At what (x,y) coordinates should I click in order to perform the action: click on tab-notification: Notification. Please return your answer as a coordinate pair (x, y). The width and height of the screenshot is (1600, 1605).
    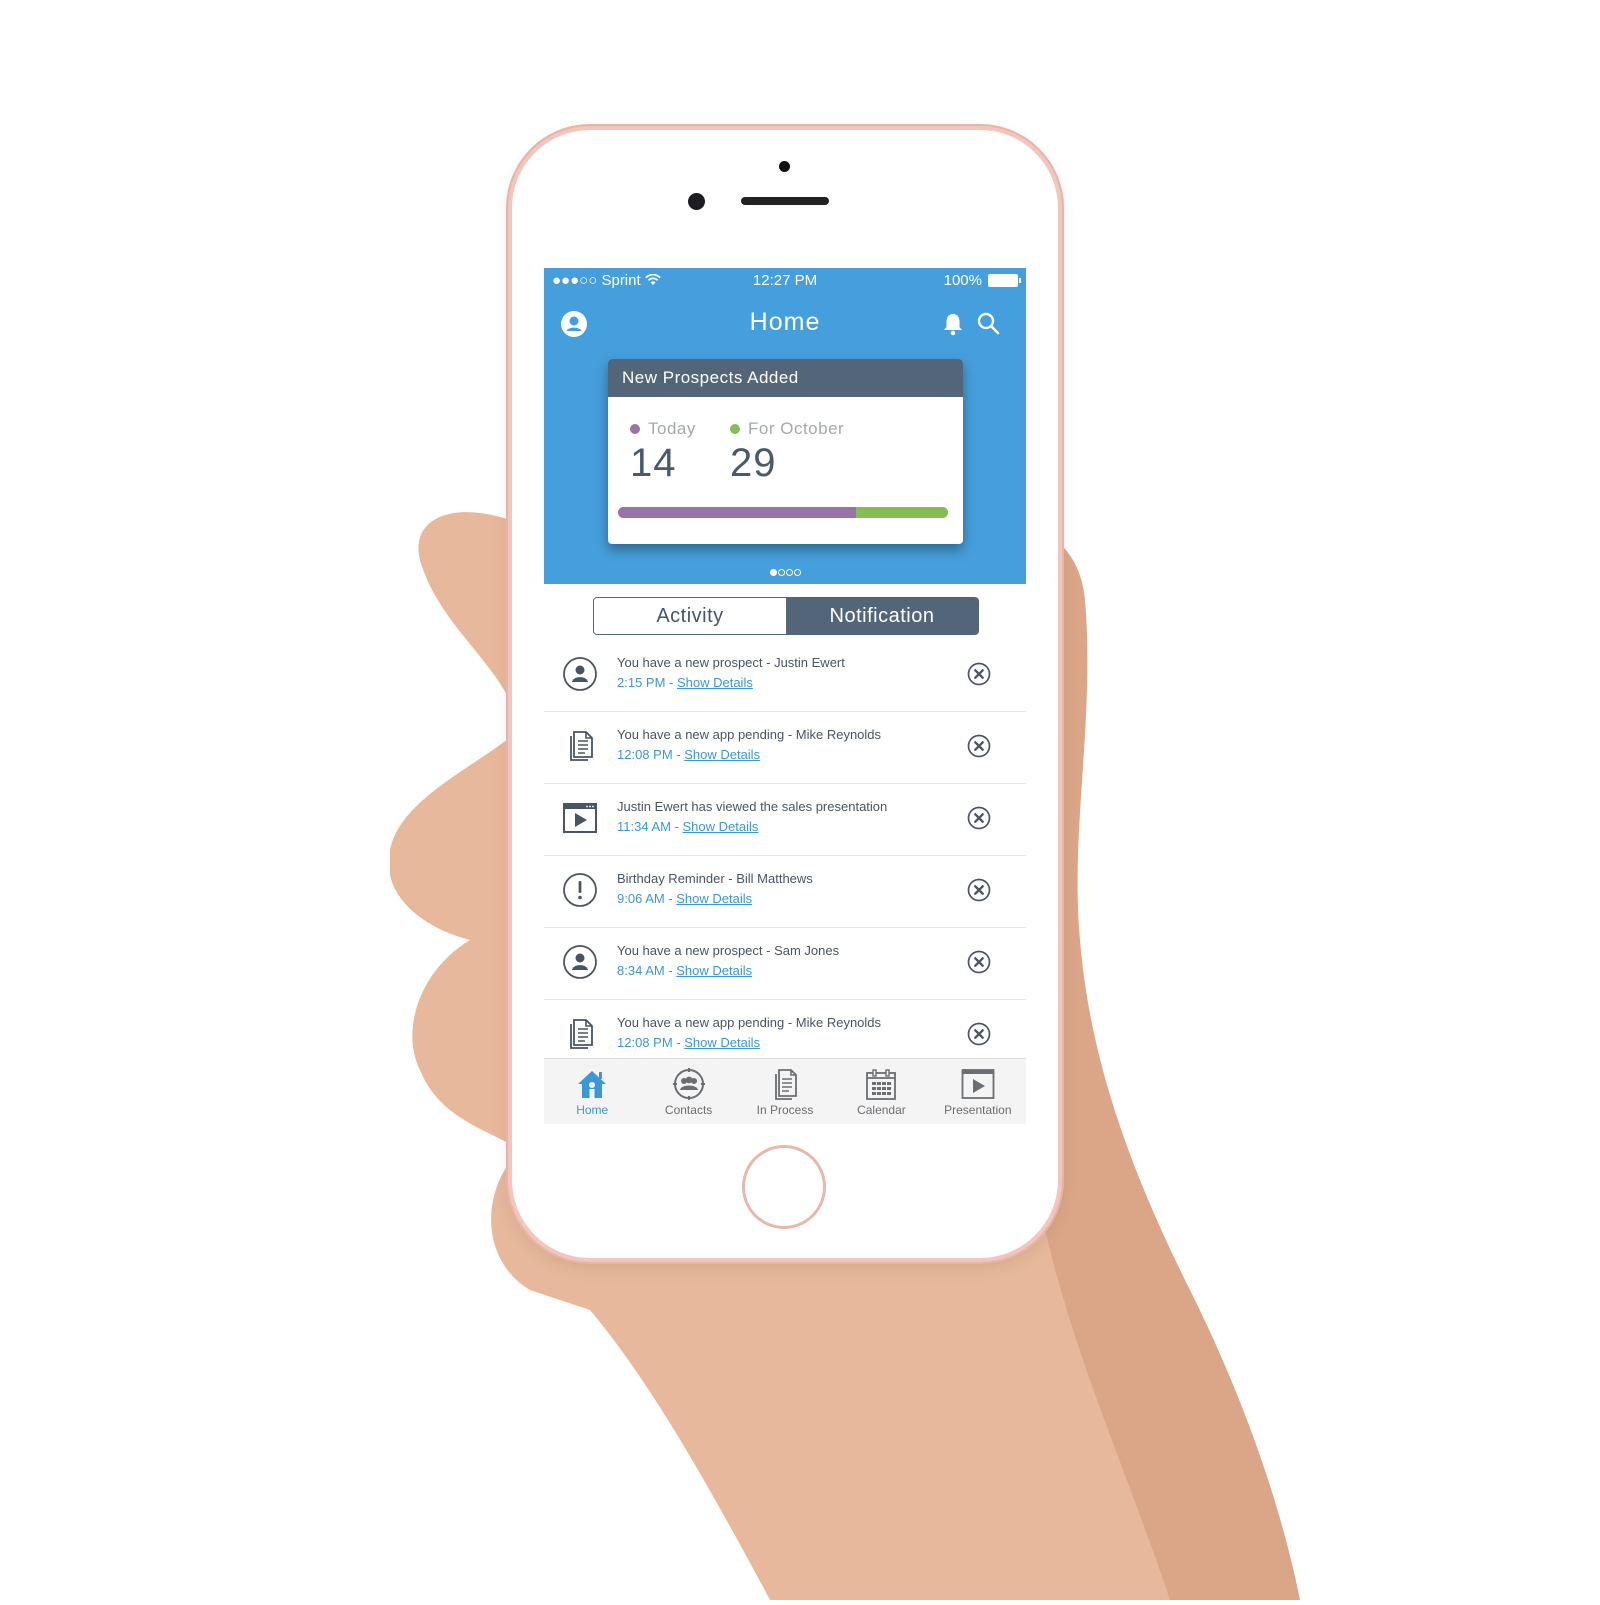
    Looking at the image, I should click on (882, 616).